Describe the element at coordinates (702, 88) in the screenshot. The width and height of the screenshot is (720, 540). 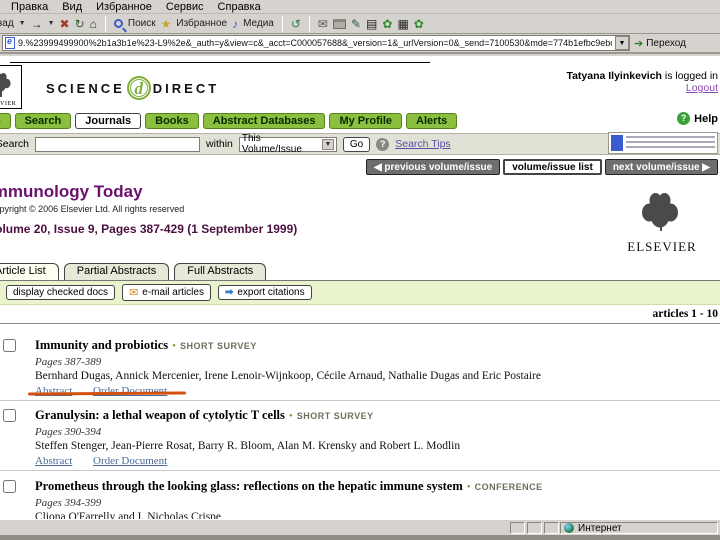
I see `logout-link: Logout` at that location.